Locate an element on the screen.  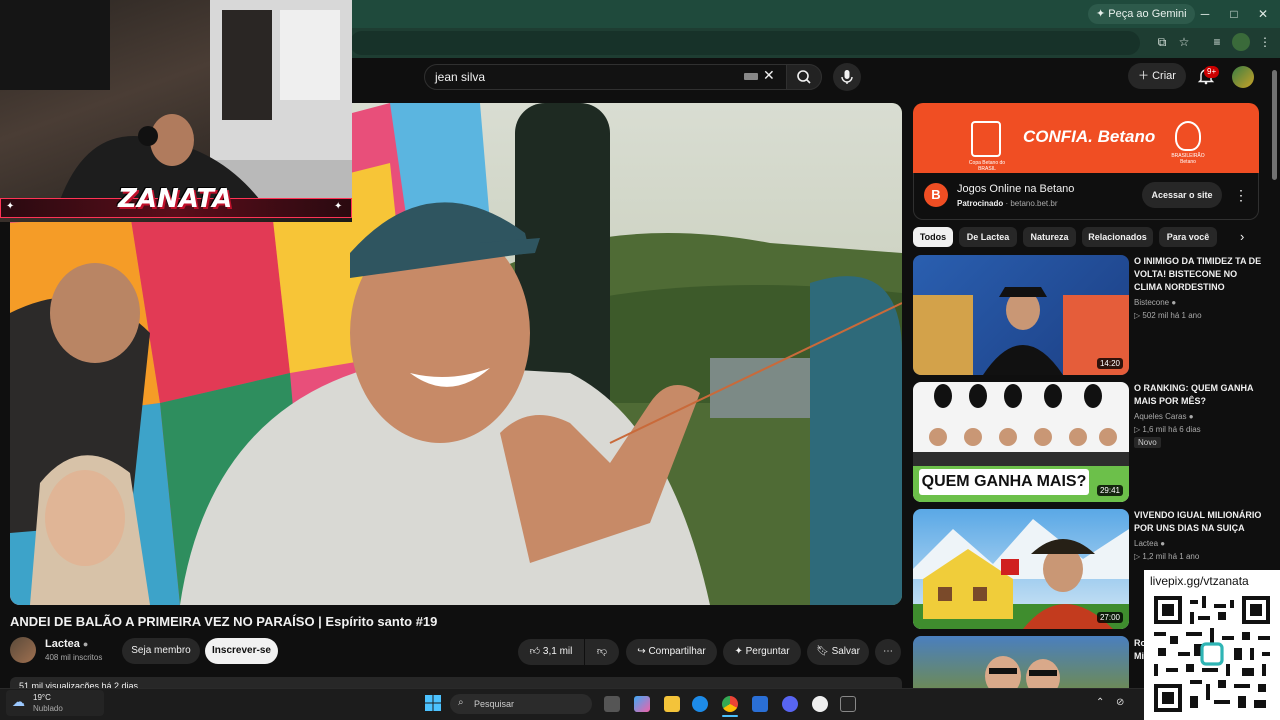
create-button: ＋ Criar is located at coordinates (1157, 76).